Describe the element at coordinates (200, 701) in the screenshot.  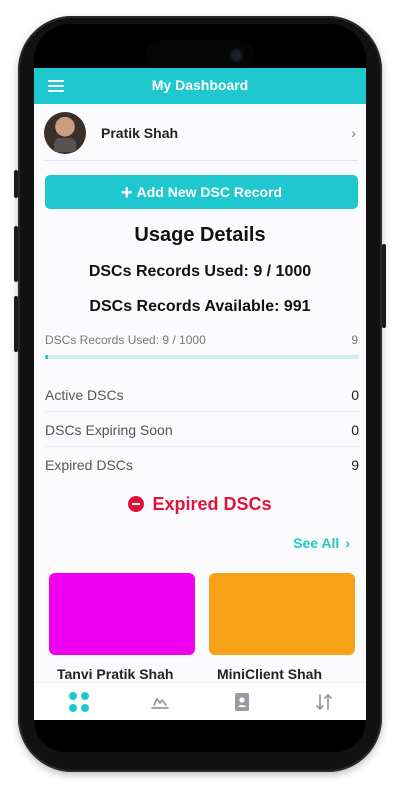
I see `bottom-tab-bar` at that location.